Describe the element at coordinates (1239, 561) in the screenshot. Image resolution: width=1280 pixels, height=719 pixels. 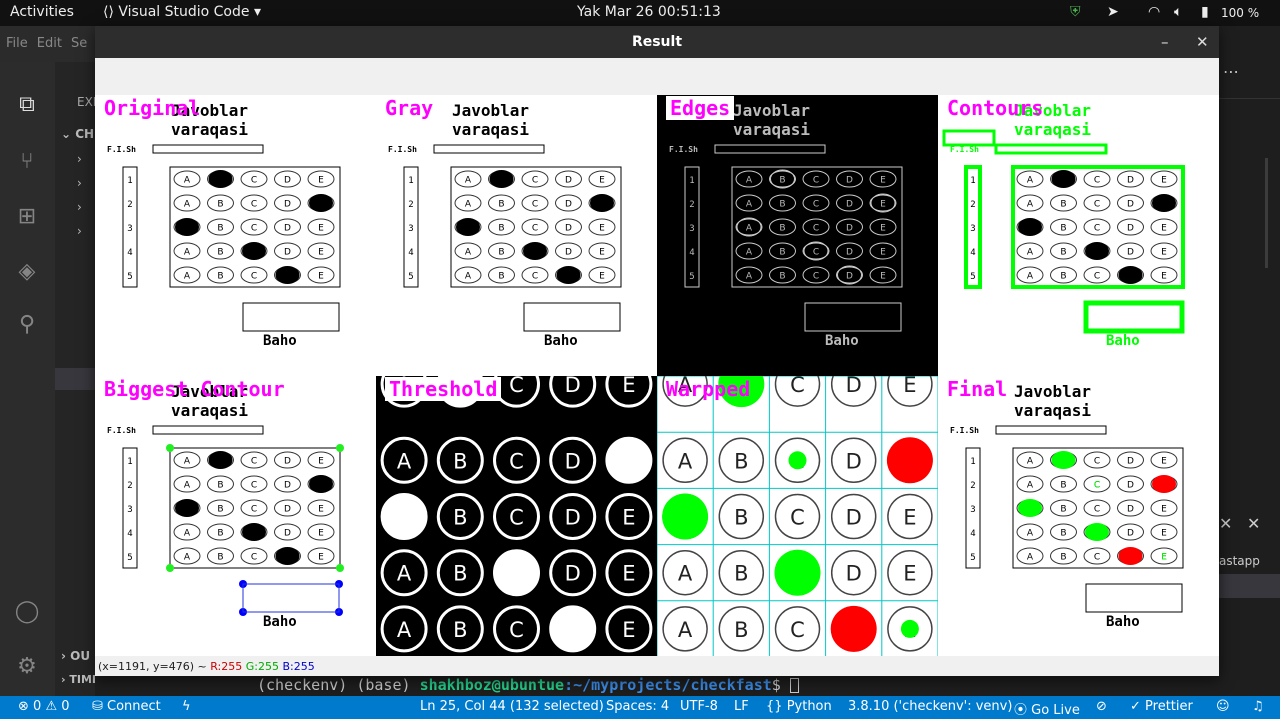
I see `terminal-name: astapp` at that location.